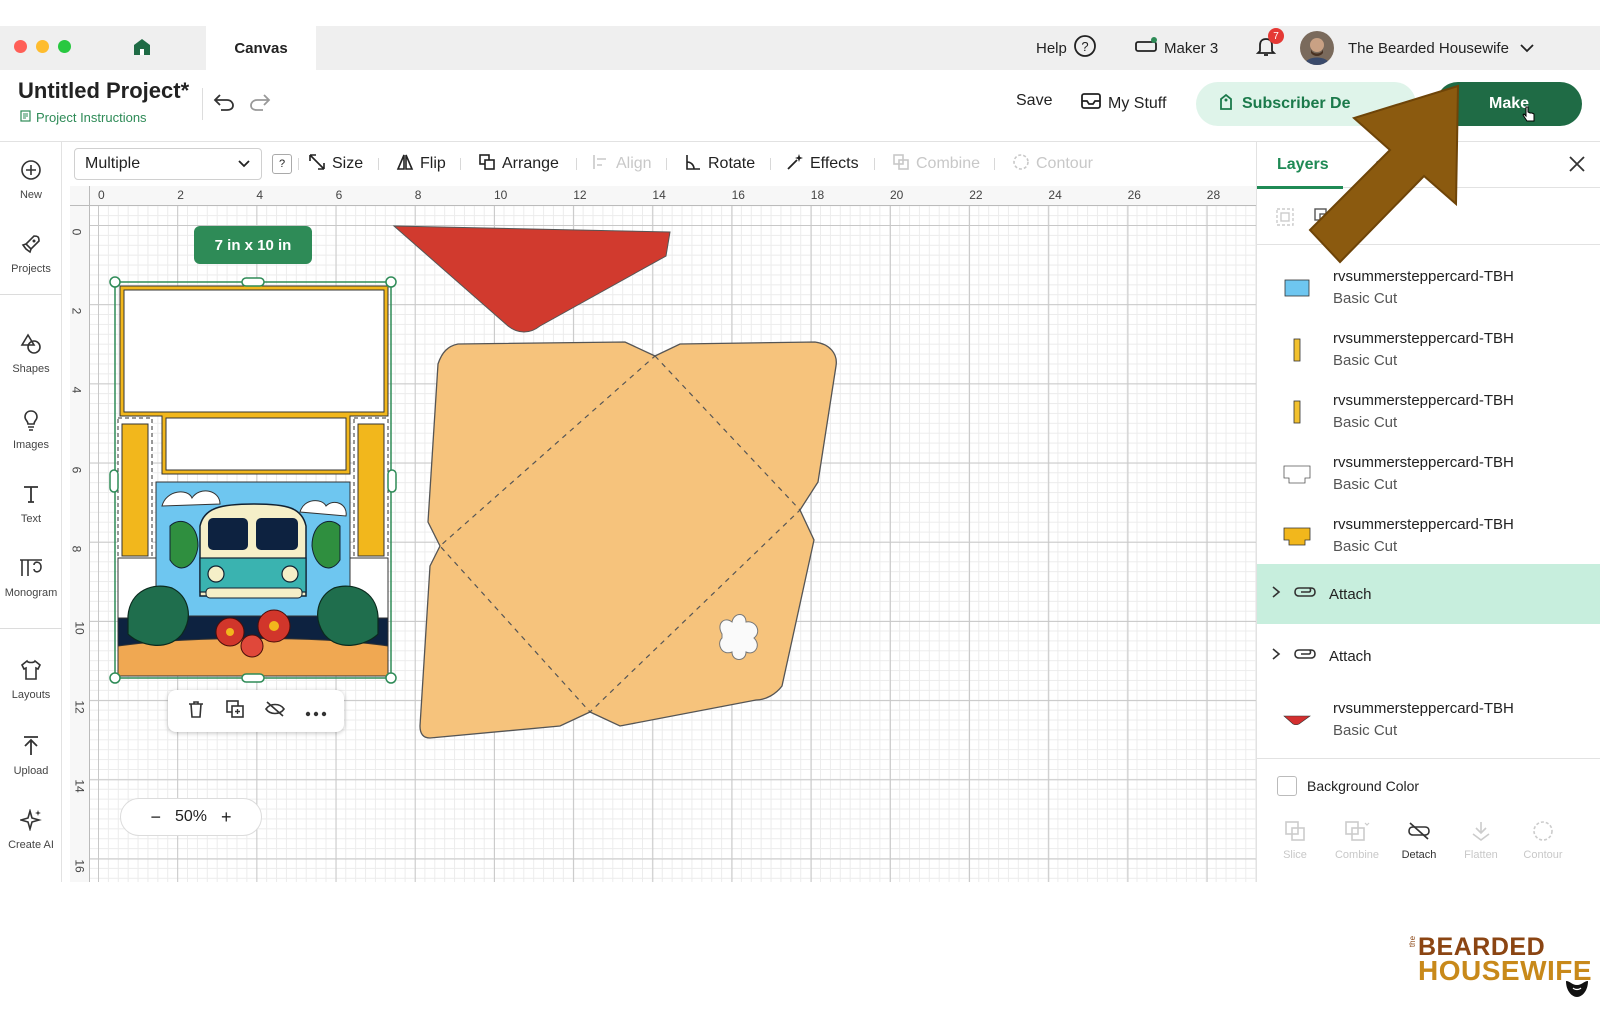 This screenshot has height=1017, width=1600. Describe the element at coordinates (282, 164) in the screenshot. I see `operation-help-button: ?` at that location.